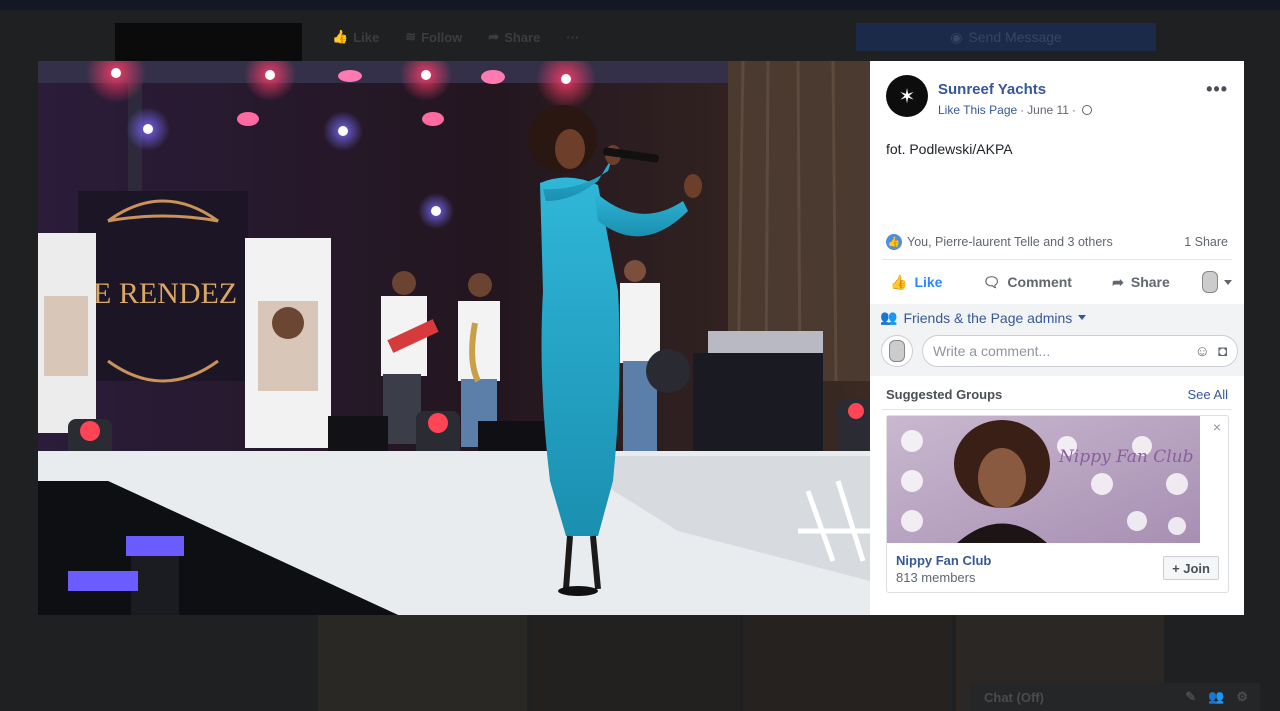  What do you see at coordinates (1217, 89) in the screenshot?
I see `more-options-button: •••` at bounding box center [1217, 89].